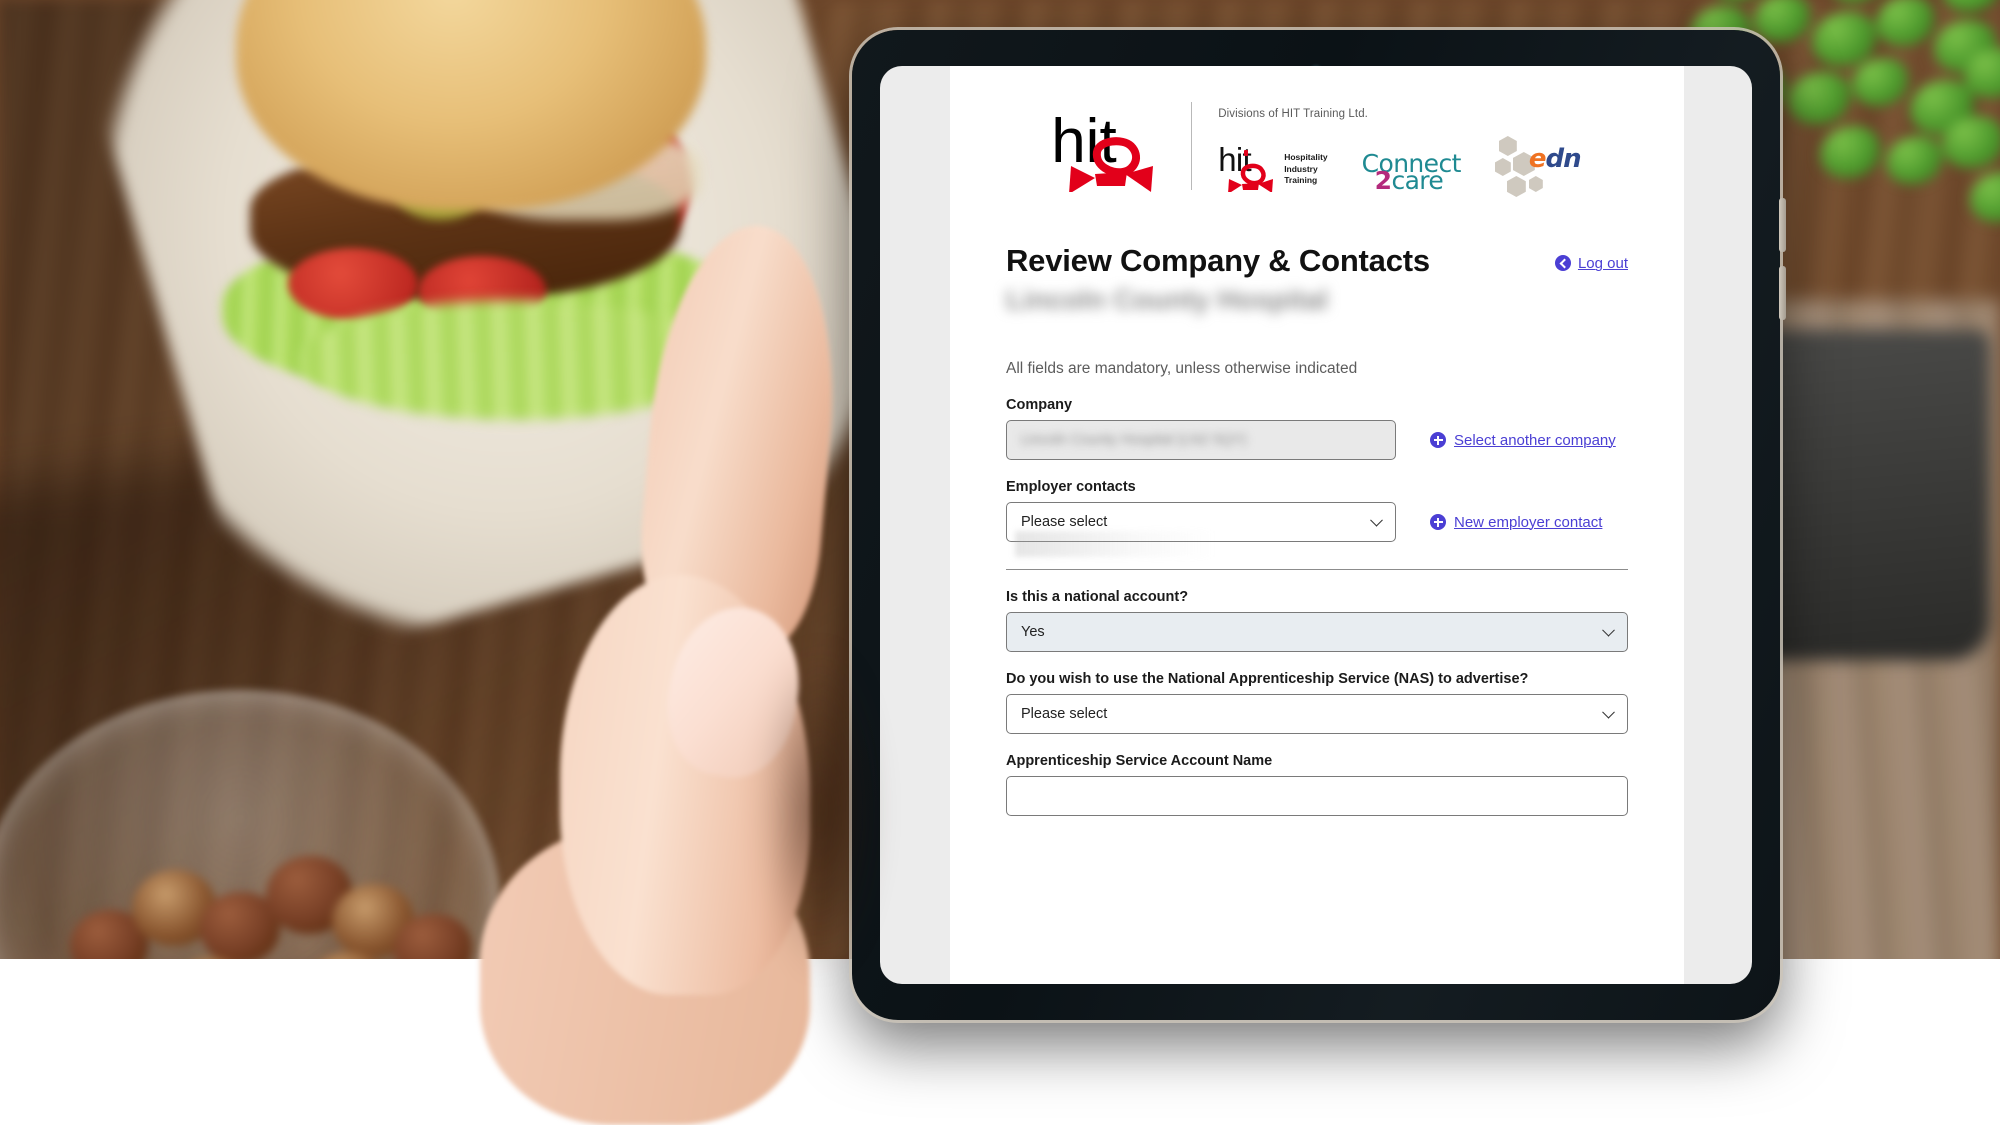 This screenshot has width=2000, height=1125. What do you see at coordinates (1305, 180) in the screenshot?
I see `hit-tagline-line-3: Training` at bounding box center [1305, 180].